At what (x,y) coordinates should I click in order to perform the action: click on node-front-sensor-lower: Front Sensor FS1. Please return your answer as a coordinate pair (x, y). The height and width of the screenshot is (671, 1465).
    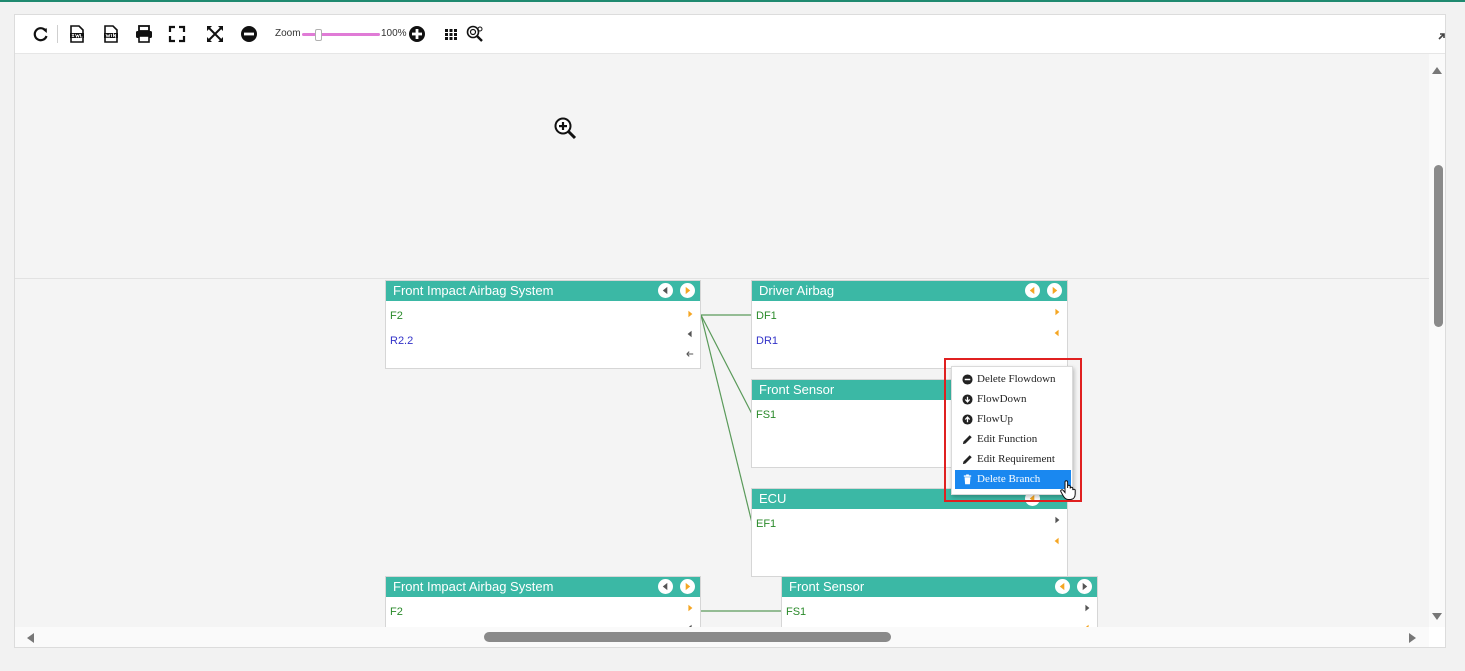
    Looking at the image, I should click on (939, 601).